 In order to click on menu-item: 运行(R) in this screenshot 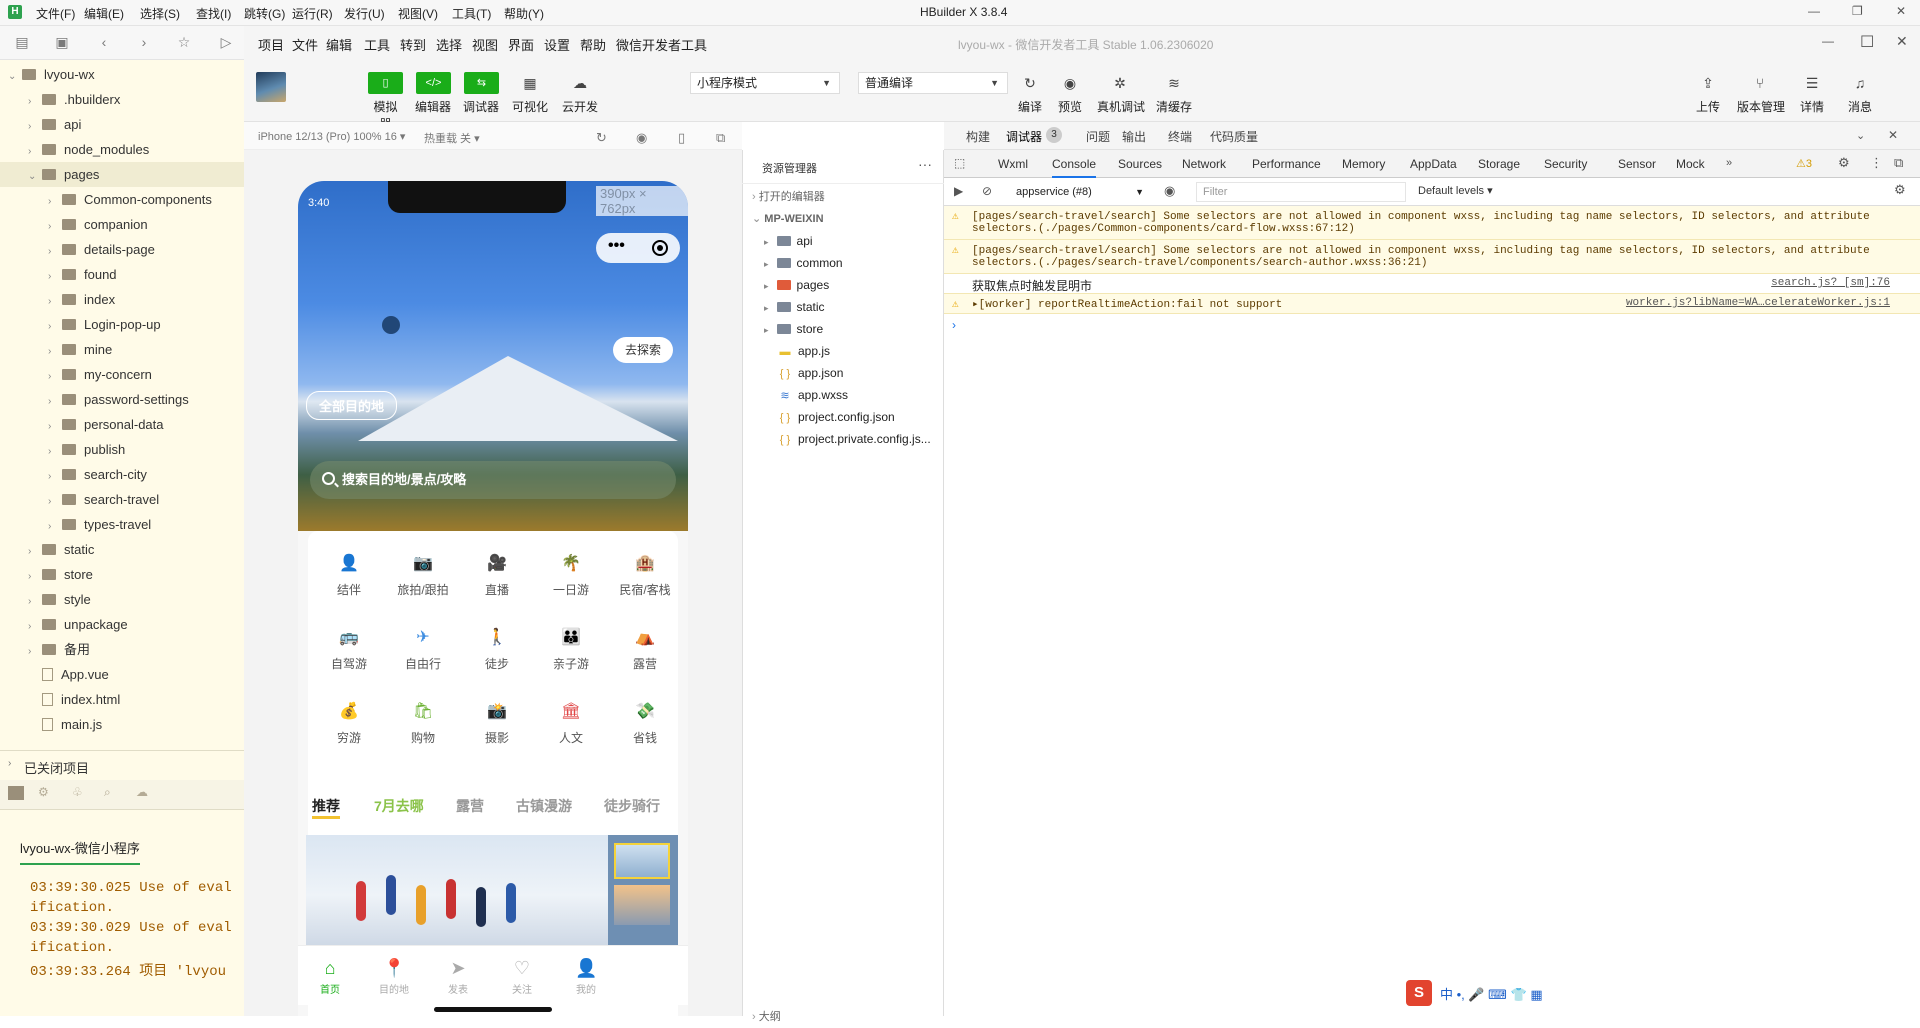, I will do `click(312, 13)`.